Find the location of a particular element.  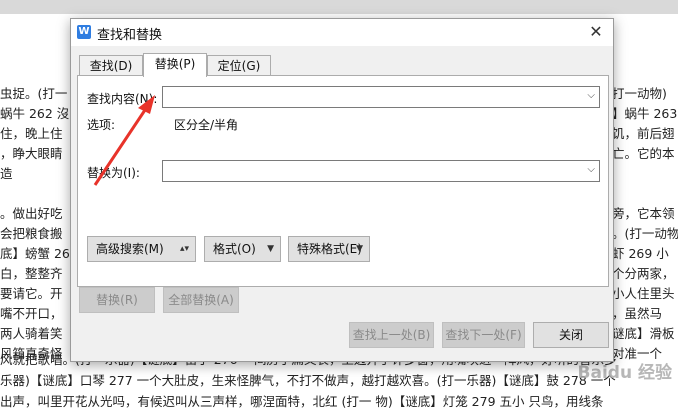

format-button: 格式(O) ▼ is located at coordinates (242, 249).